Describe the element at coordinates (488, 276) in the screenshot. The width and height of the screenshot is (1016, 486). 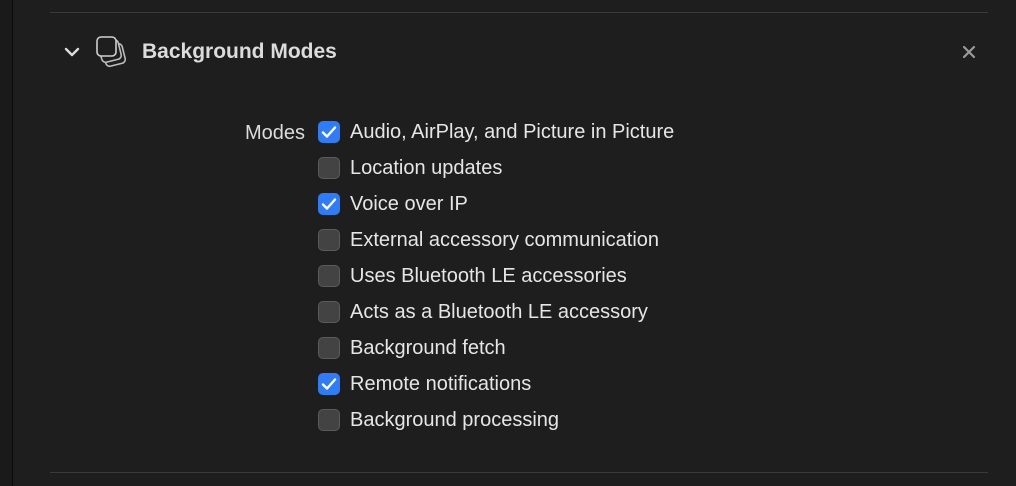
I see `mode-option-label: Uses Bluetooth LE accessories` at that location.